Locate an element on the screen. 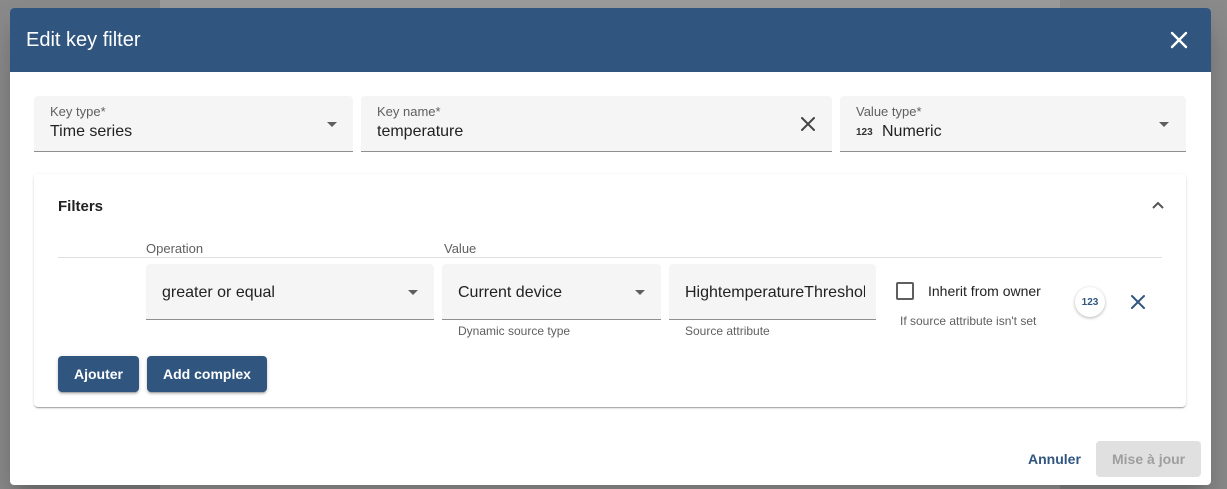  source-attribute-input: HightemperatureThreshold is located at coordinates (772, 292).